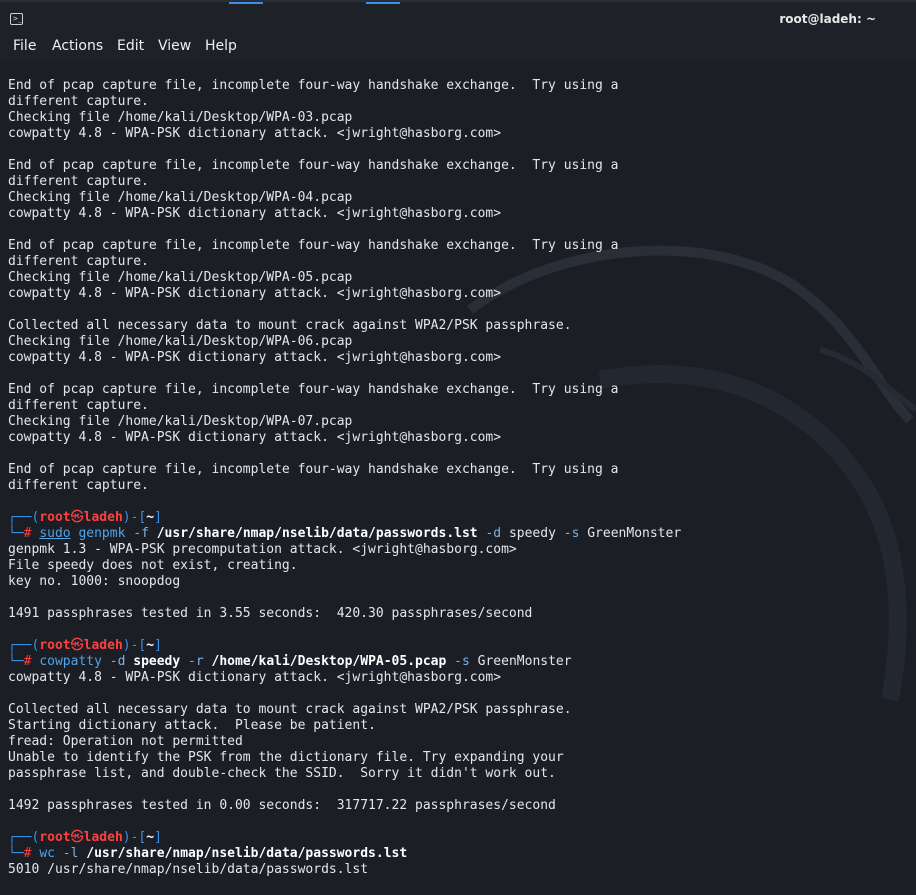  I want to click on menu-view: View, so click(174, 46).